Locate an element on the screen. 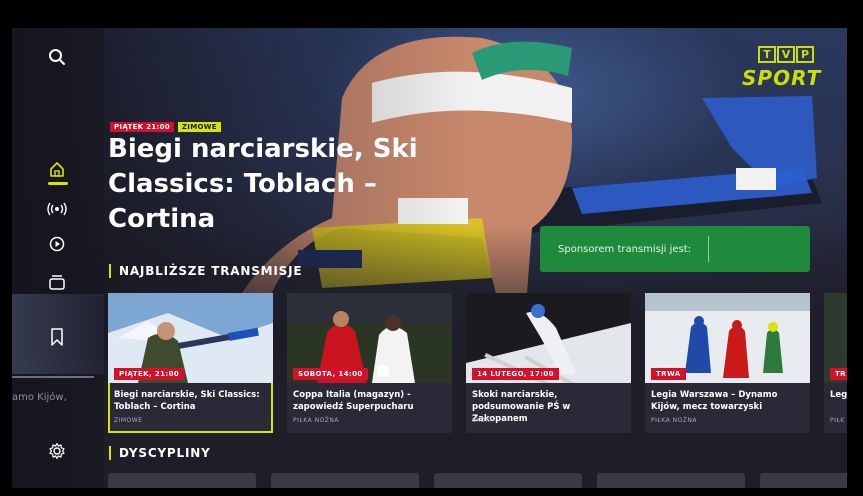 This screenshot has height=496, width=863. section-disciplines-title: DYSCYPLINY is located at coordinates (165, 453).